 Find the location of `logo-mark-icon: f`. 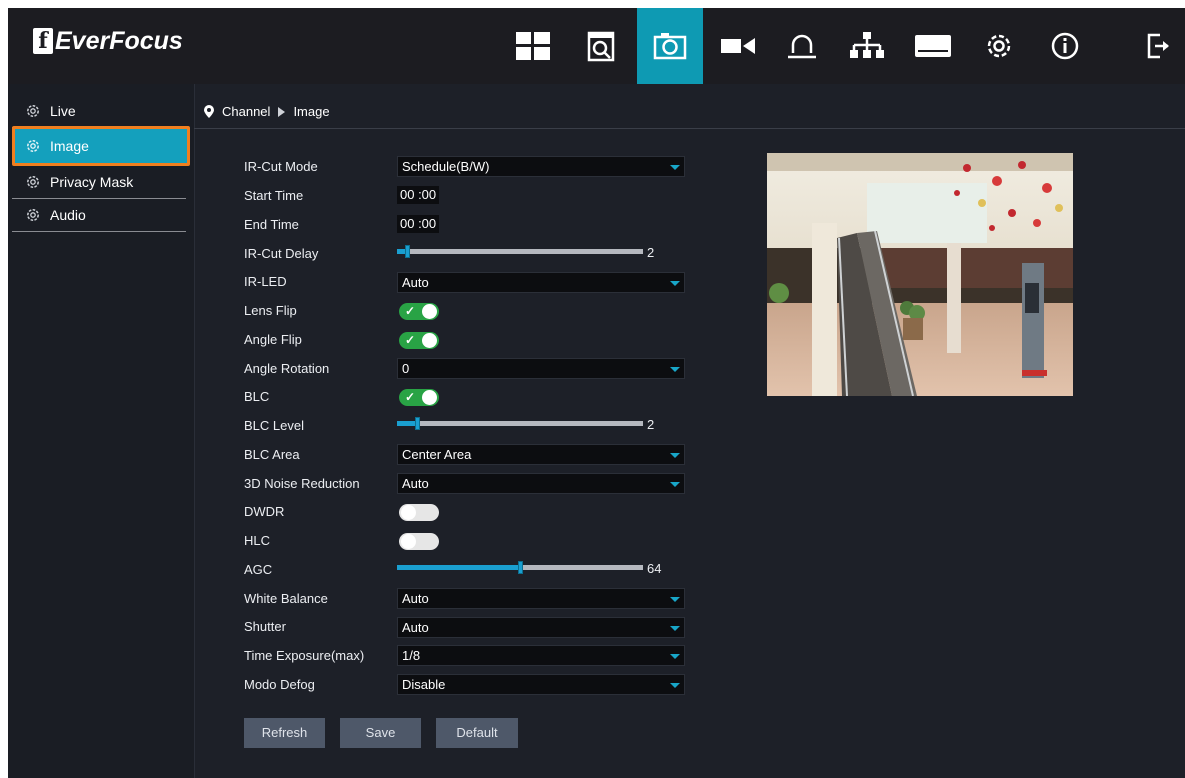

logo-mark-icon: f is located at coordinates (43, 41).